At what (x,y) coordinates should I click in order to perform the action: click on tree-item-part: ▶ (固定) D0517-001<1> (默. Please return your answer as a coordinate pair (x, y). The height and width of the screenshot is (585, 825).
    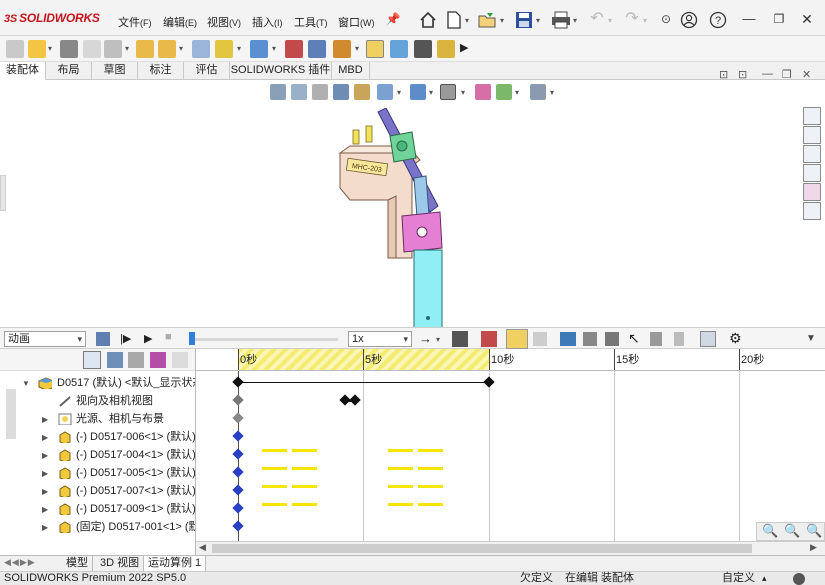
    Looking at the image, I should click on (97, 527).